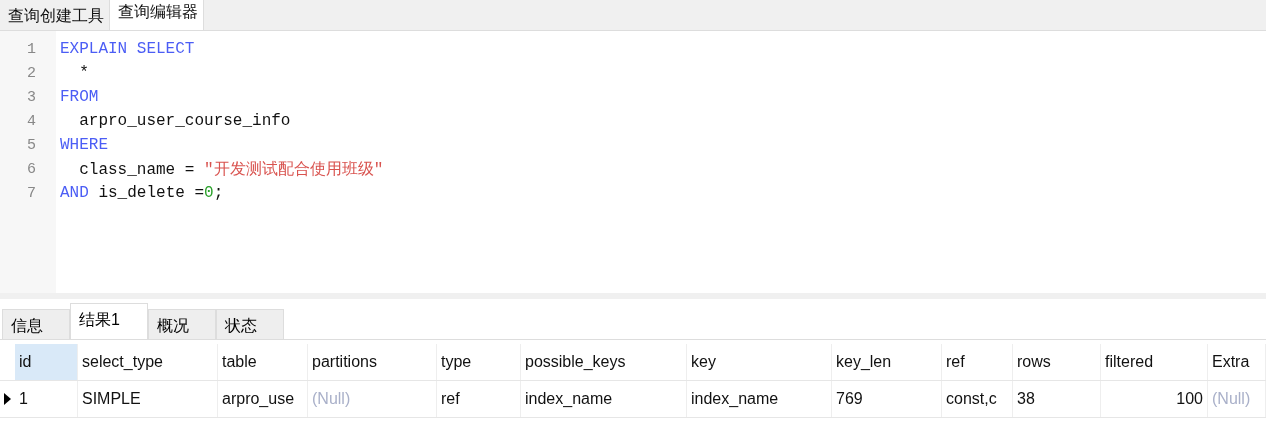 The height and width of the screenshot is (441, 1266). Describe the element at coordinates (1154, 399) in the screenshot. I see `table-cell: 100` at that location.